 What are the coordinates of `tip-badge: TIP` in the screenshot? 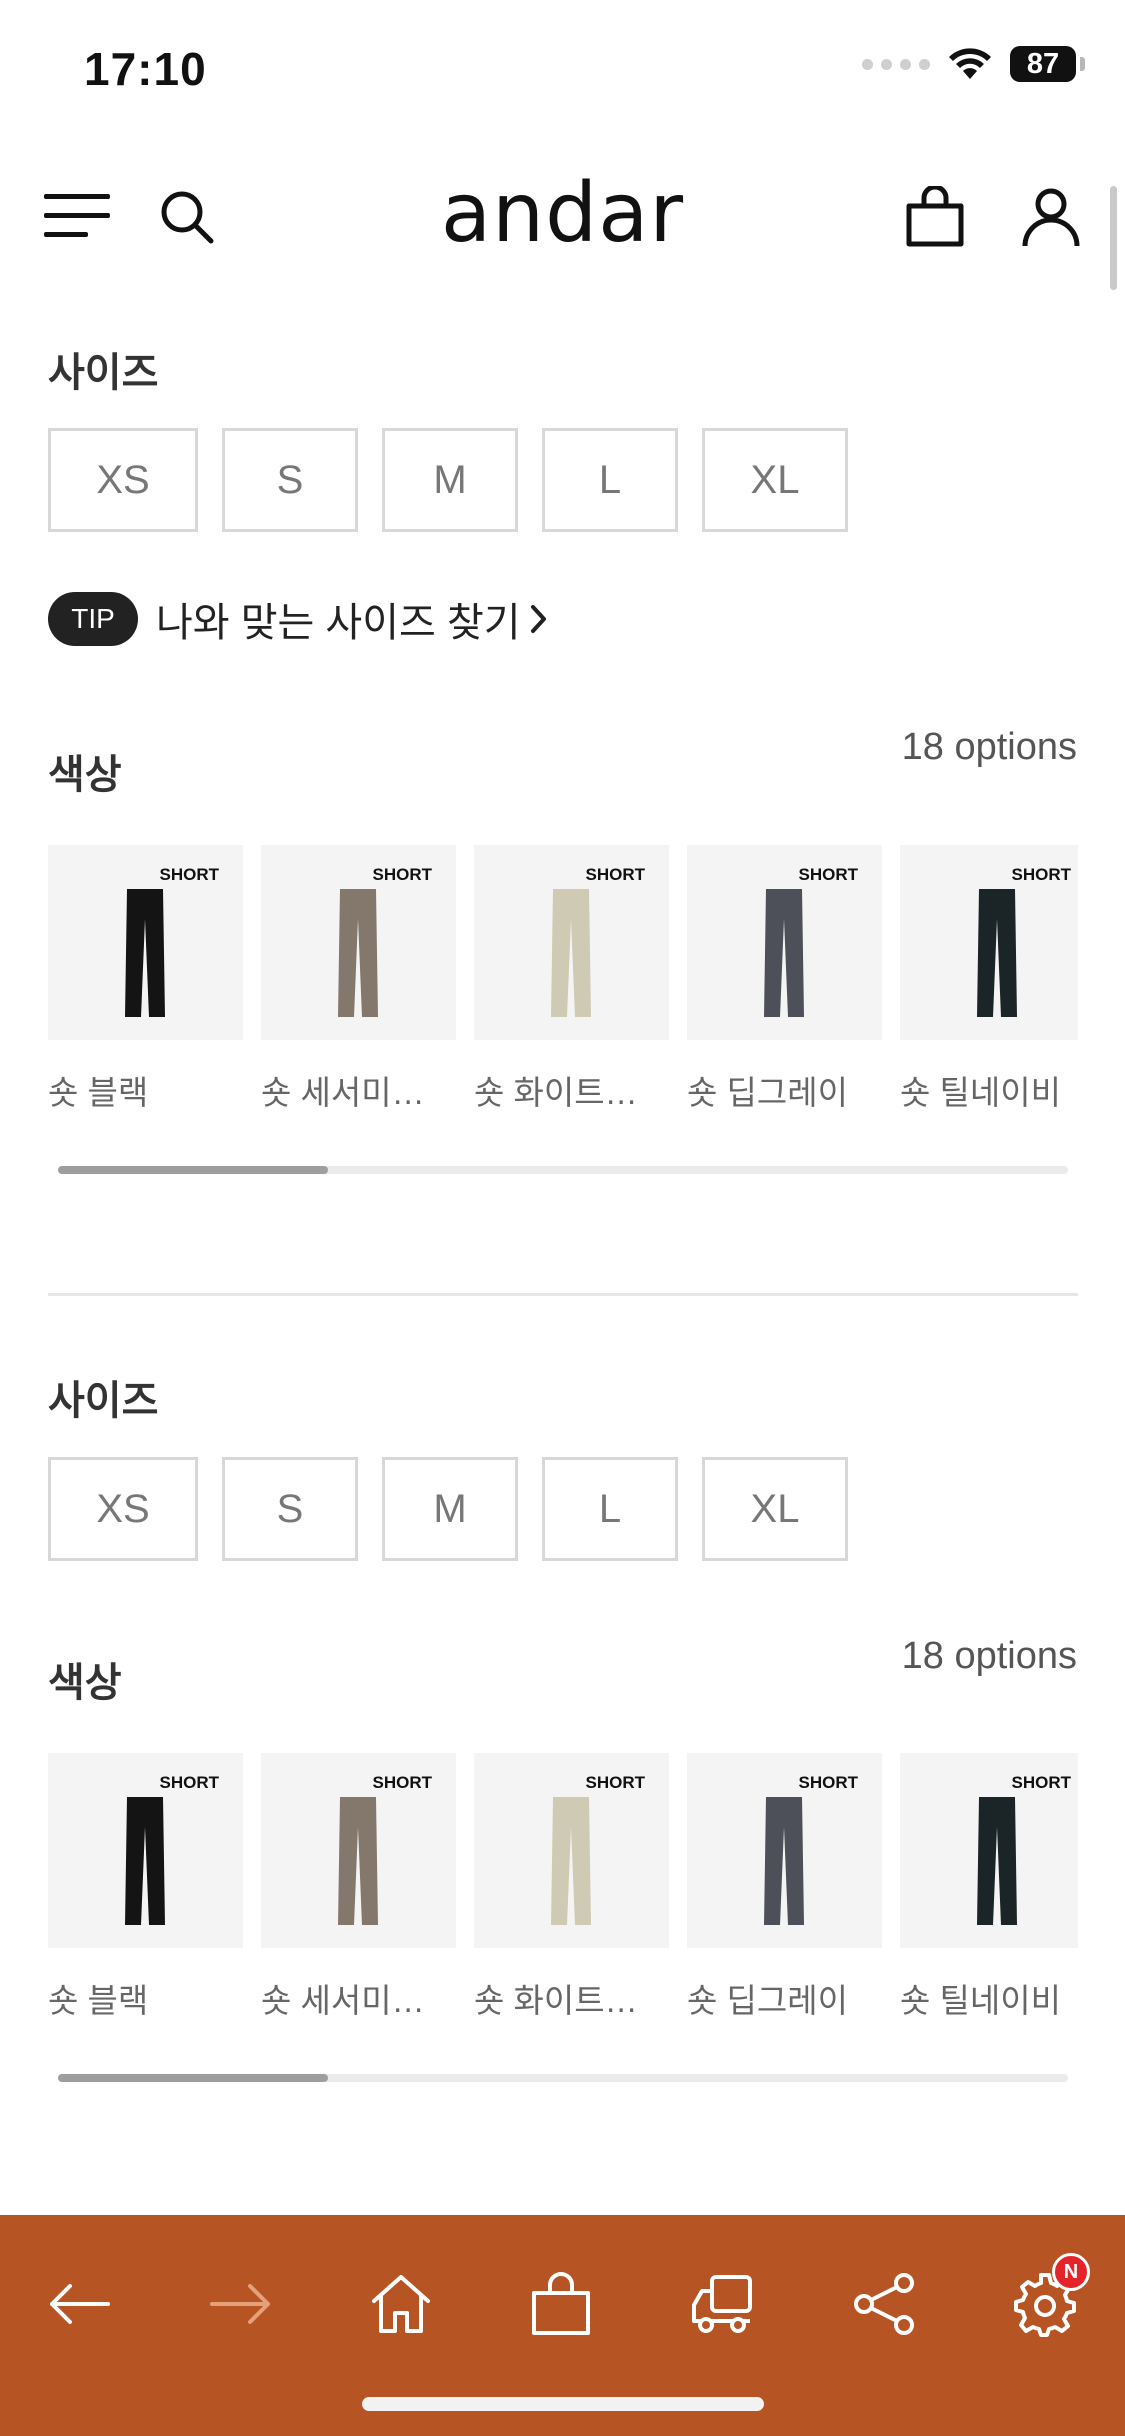 It's located at (93, 619).